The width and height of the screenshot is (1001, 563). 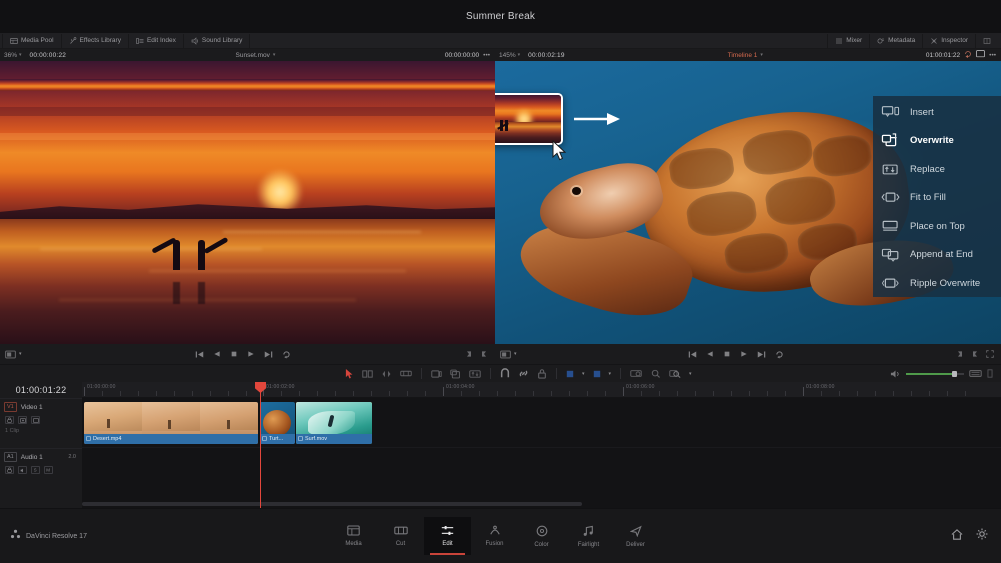 I want to click on menu-item-overwrite: Overwrite, so click(x=937, y=141).